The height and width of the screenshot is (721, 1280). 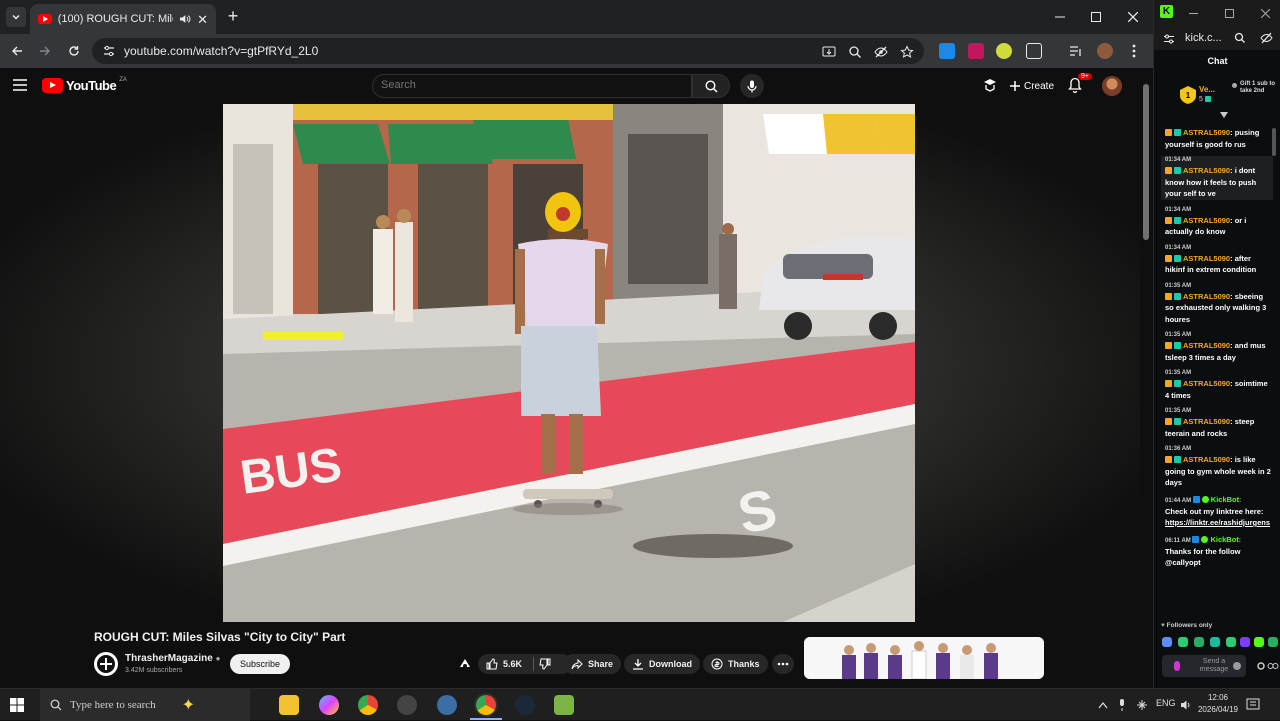 I want to click on tray-microphone-icon, so click(x=1122, y=705).